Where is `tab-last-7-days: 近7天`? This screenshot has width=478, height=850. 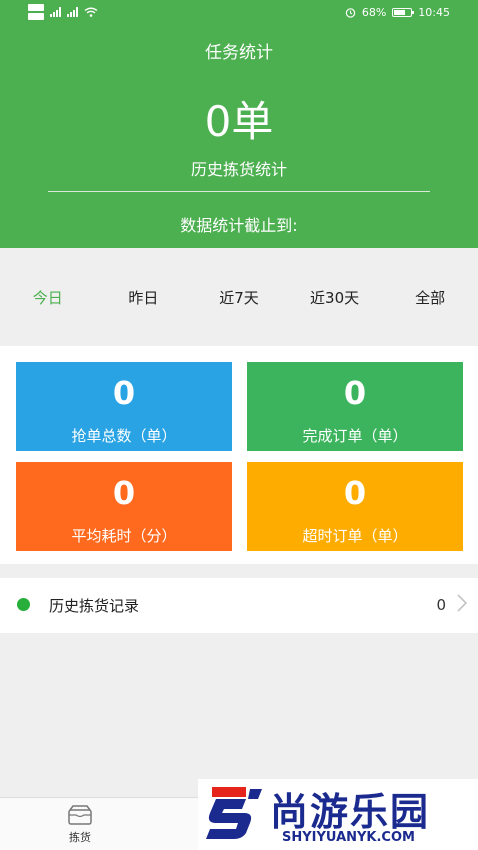
tab-last-7-days: 近7天 is located at coordinates (239, 298).